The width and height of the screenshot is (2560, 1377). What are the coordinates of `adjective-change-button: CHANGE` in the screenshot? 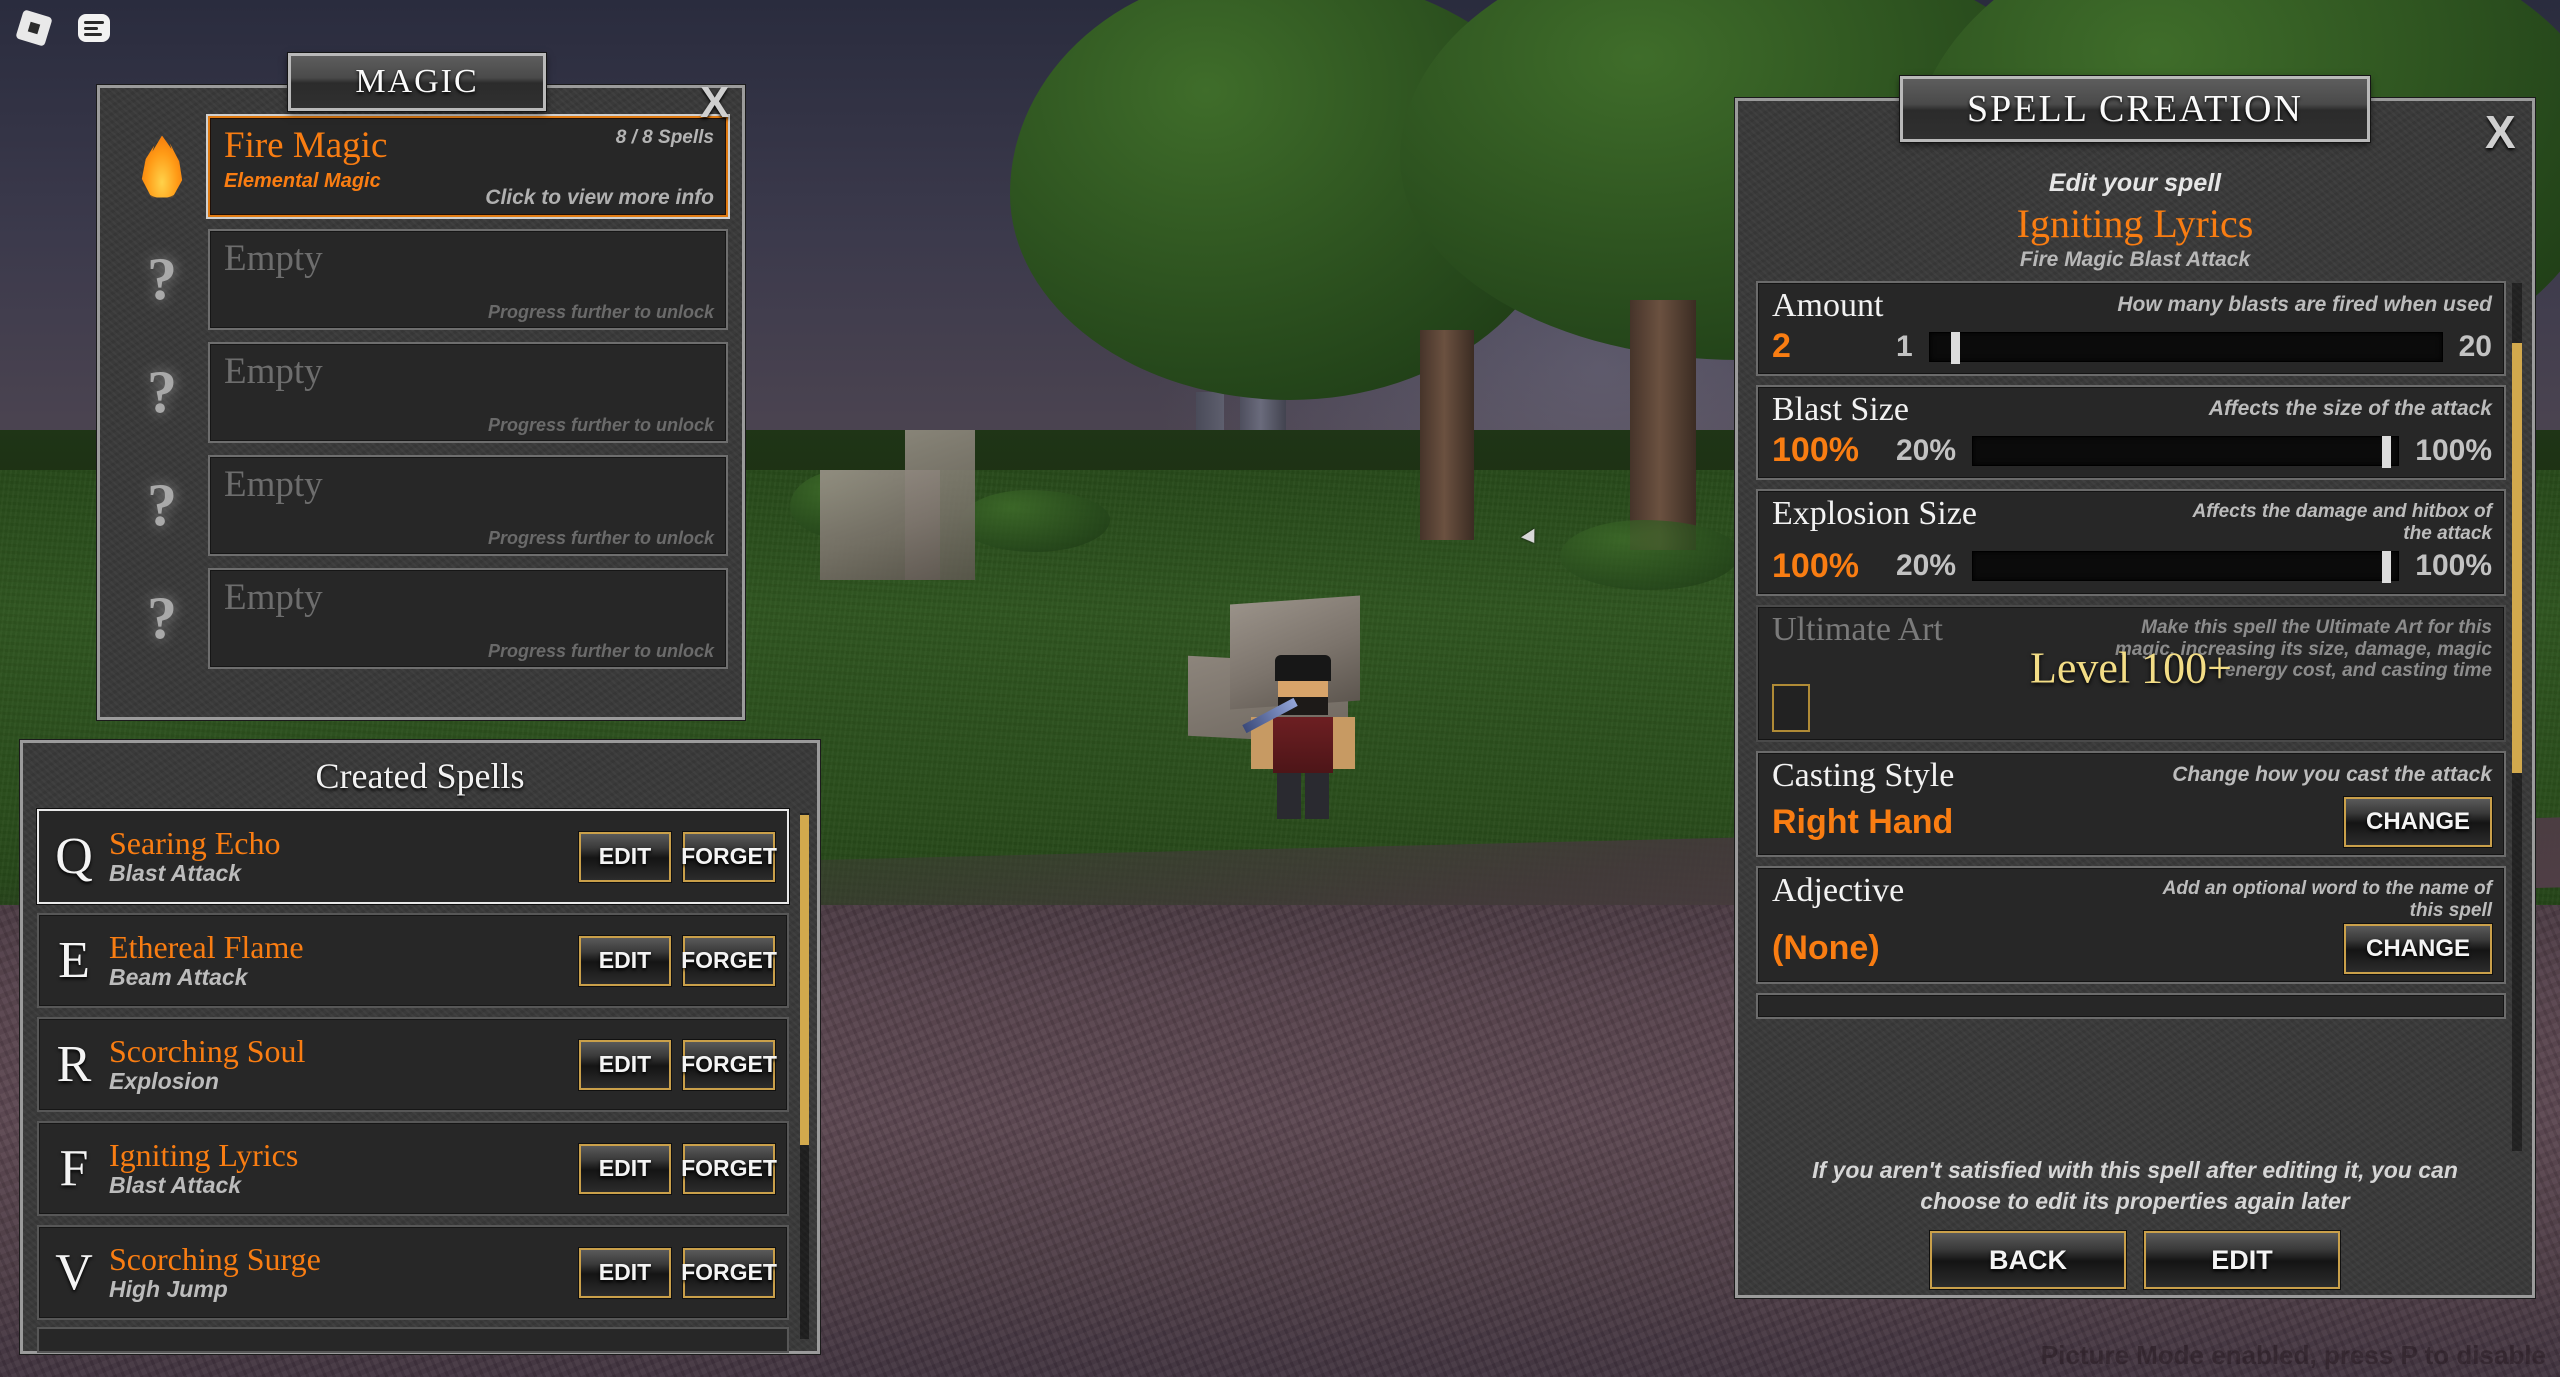 It's located at (2418, 948).